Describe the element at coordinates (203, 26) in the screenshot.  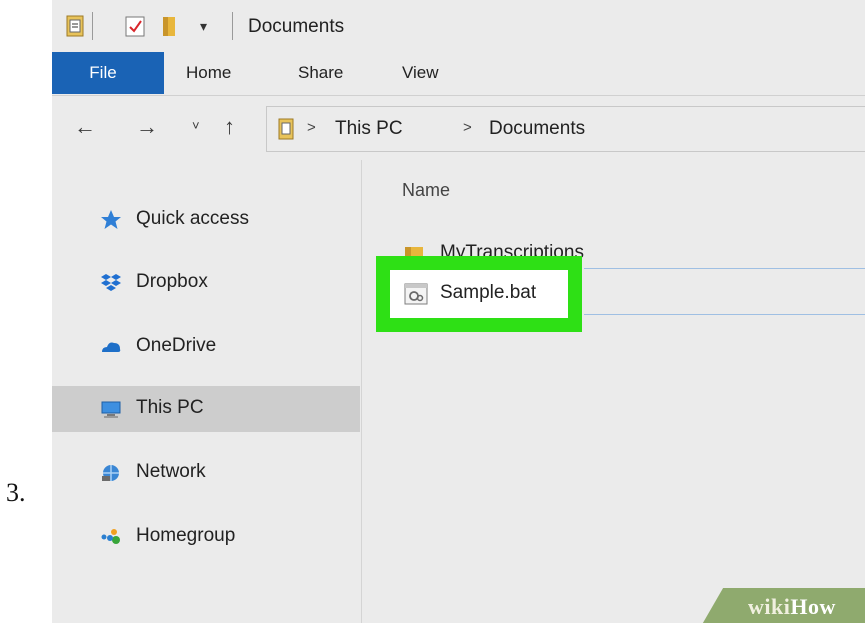
I see `customize-toolbar-icon: ▾` at that location.